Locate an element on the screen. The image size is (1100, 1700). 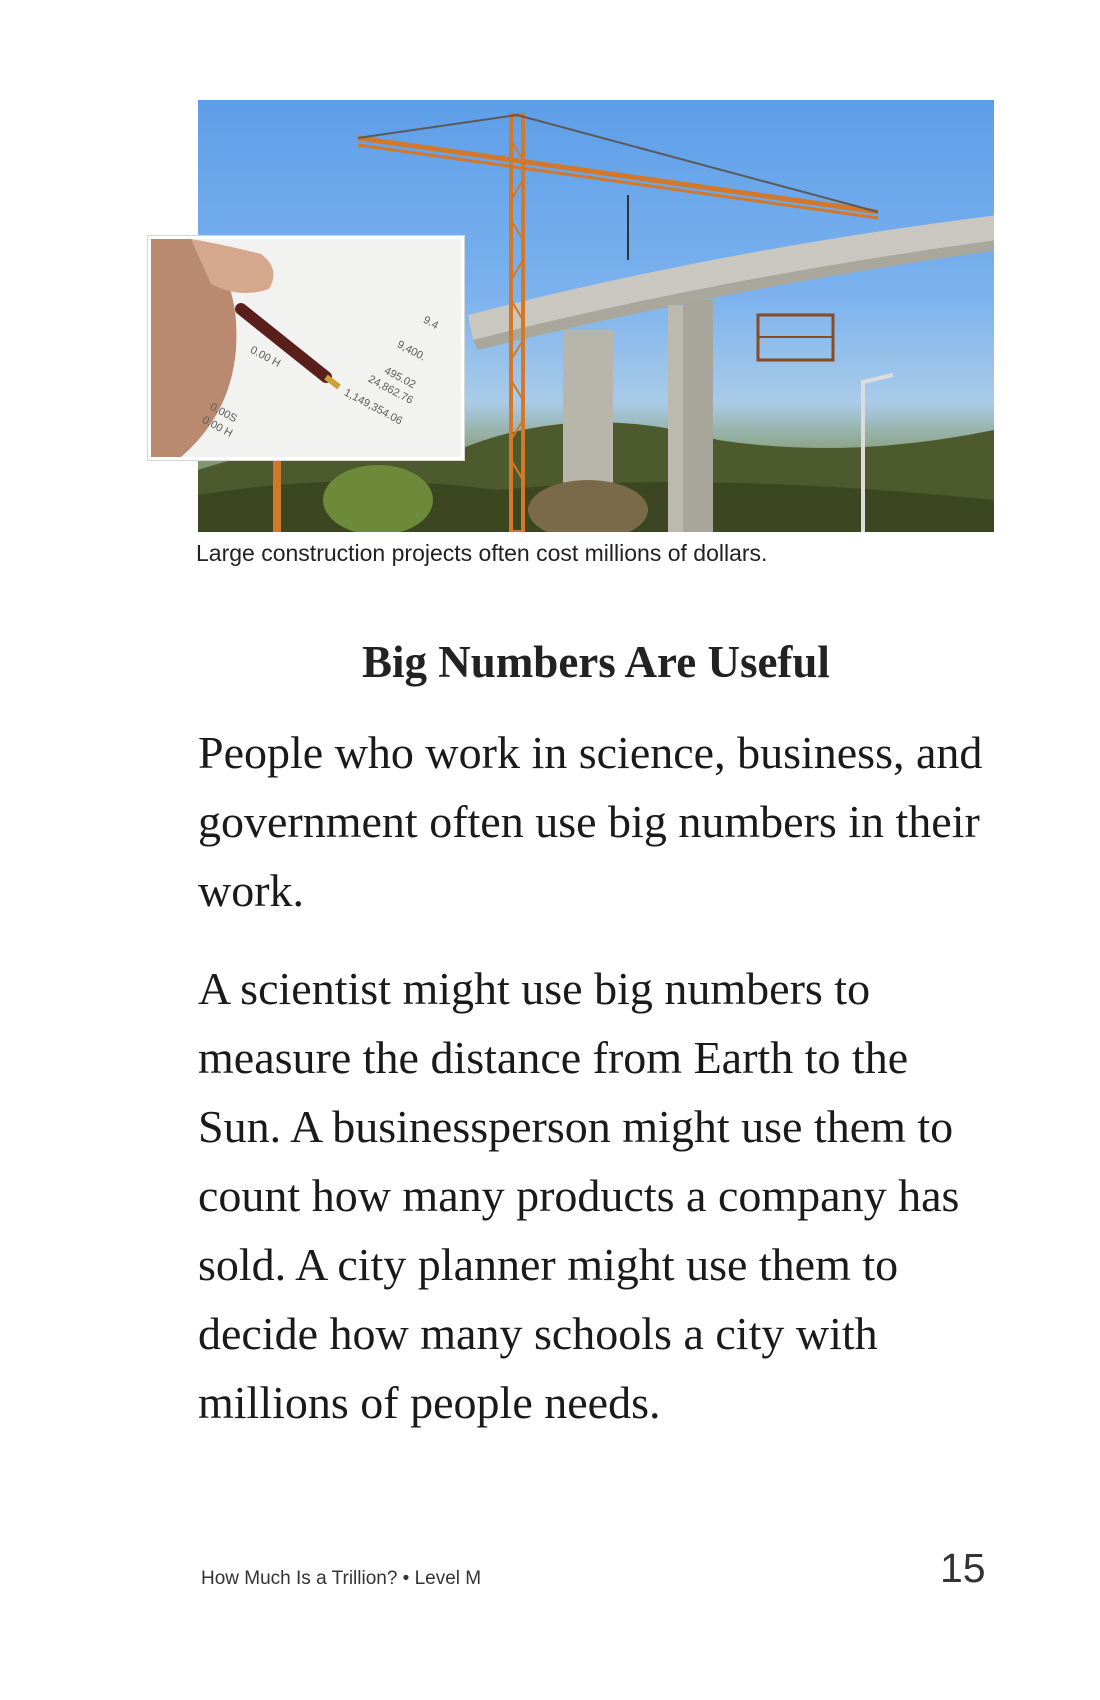
page-number: 15 is located at coordinates (963, 1568).